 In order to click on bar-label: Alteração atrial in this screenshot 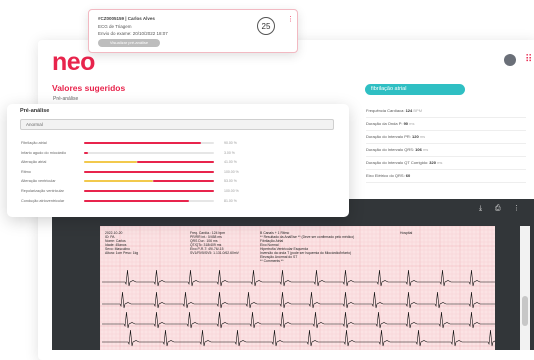, I will do `click(34, 162)`.